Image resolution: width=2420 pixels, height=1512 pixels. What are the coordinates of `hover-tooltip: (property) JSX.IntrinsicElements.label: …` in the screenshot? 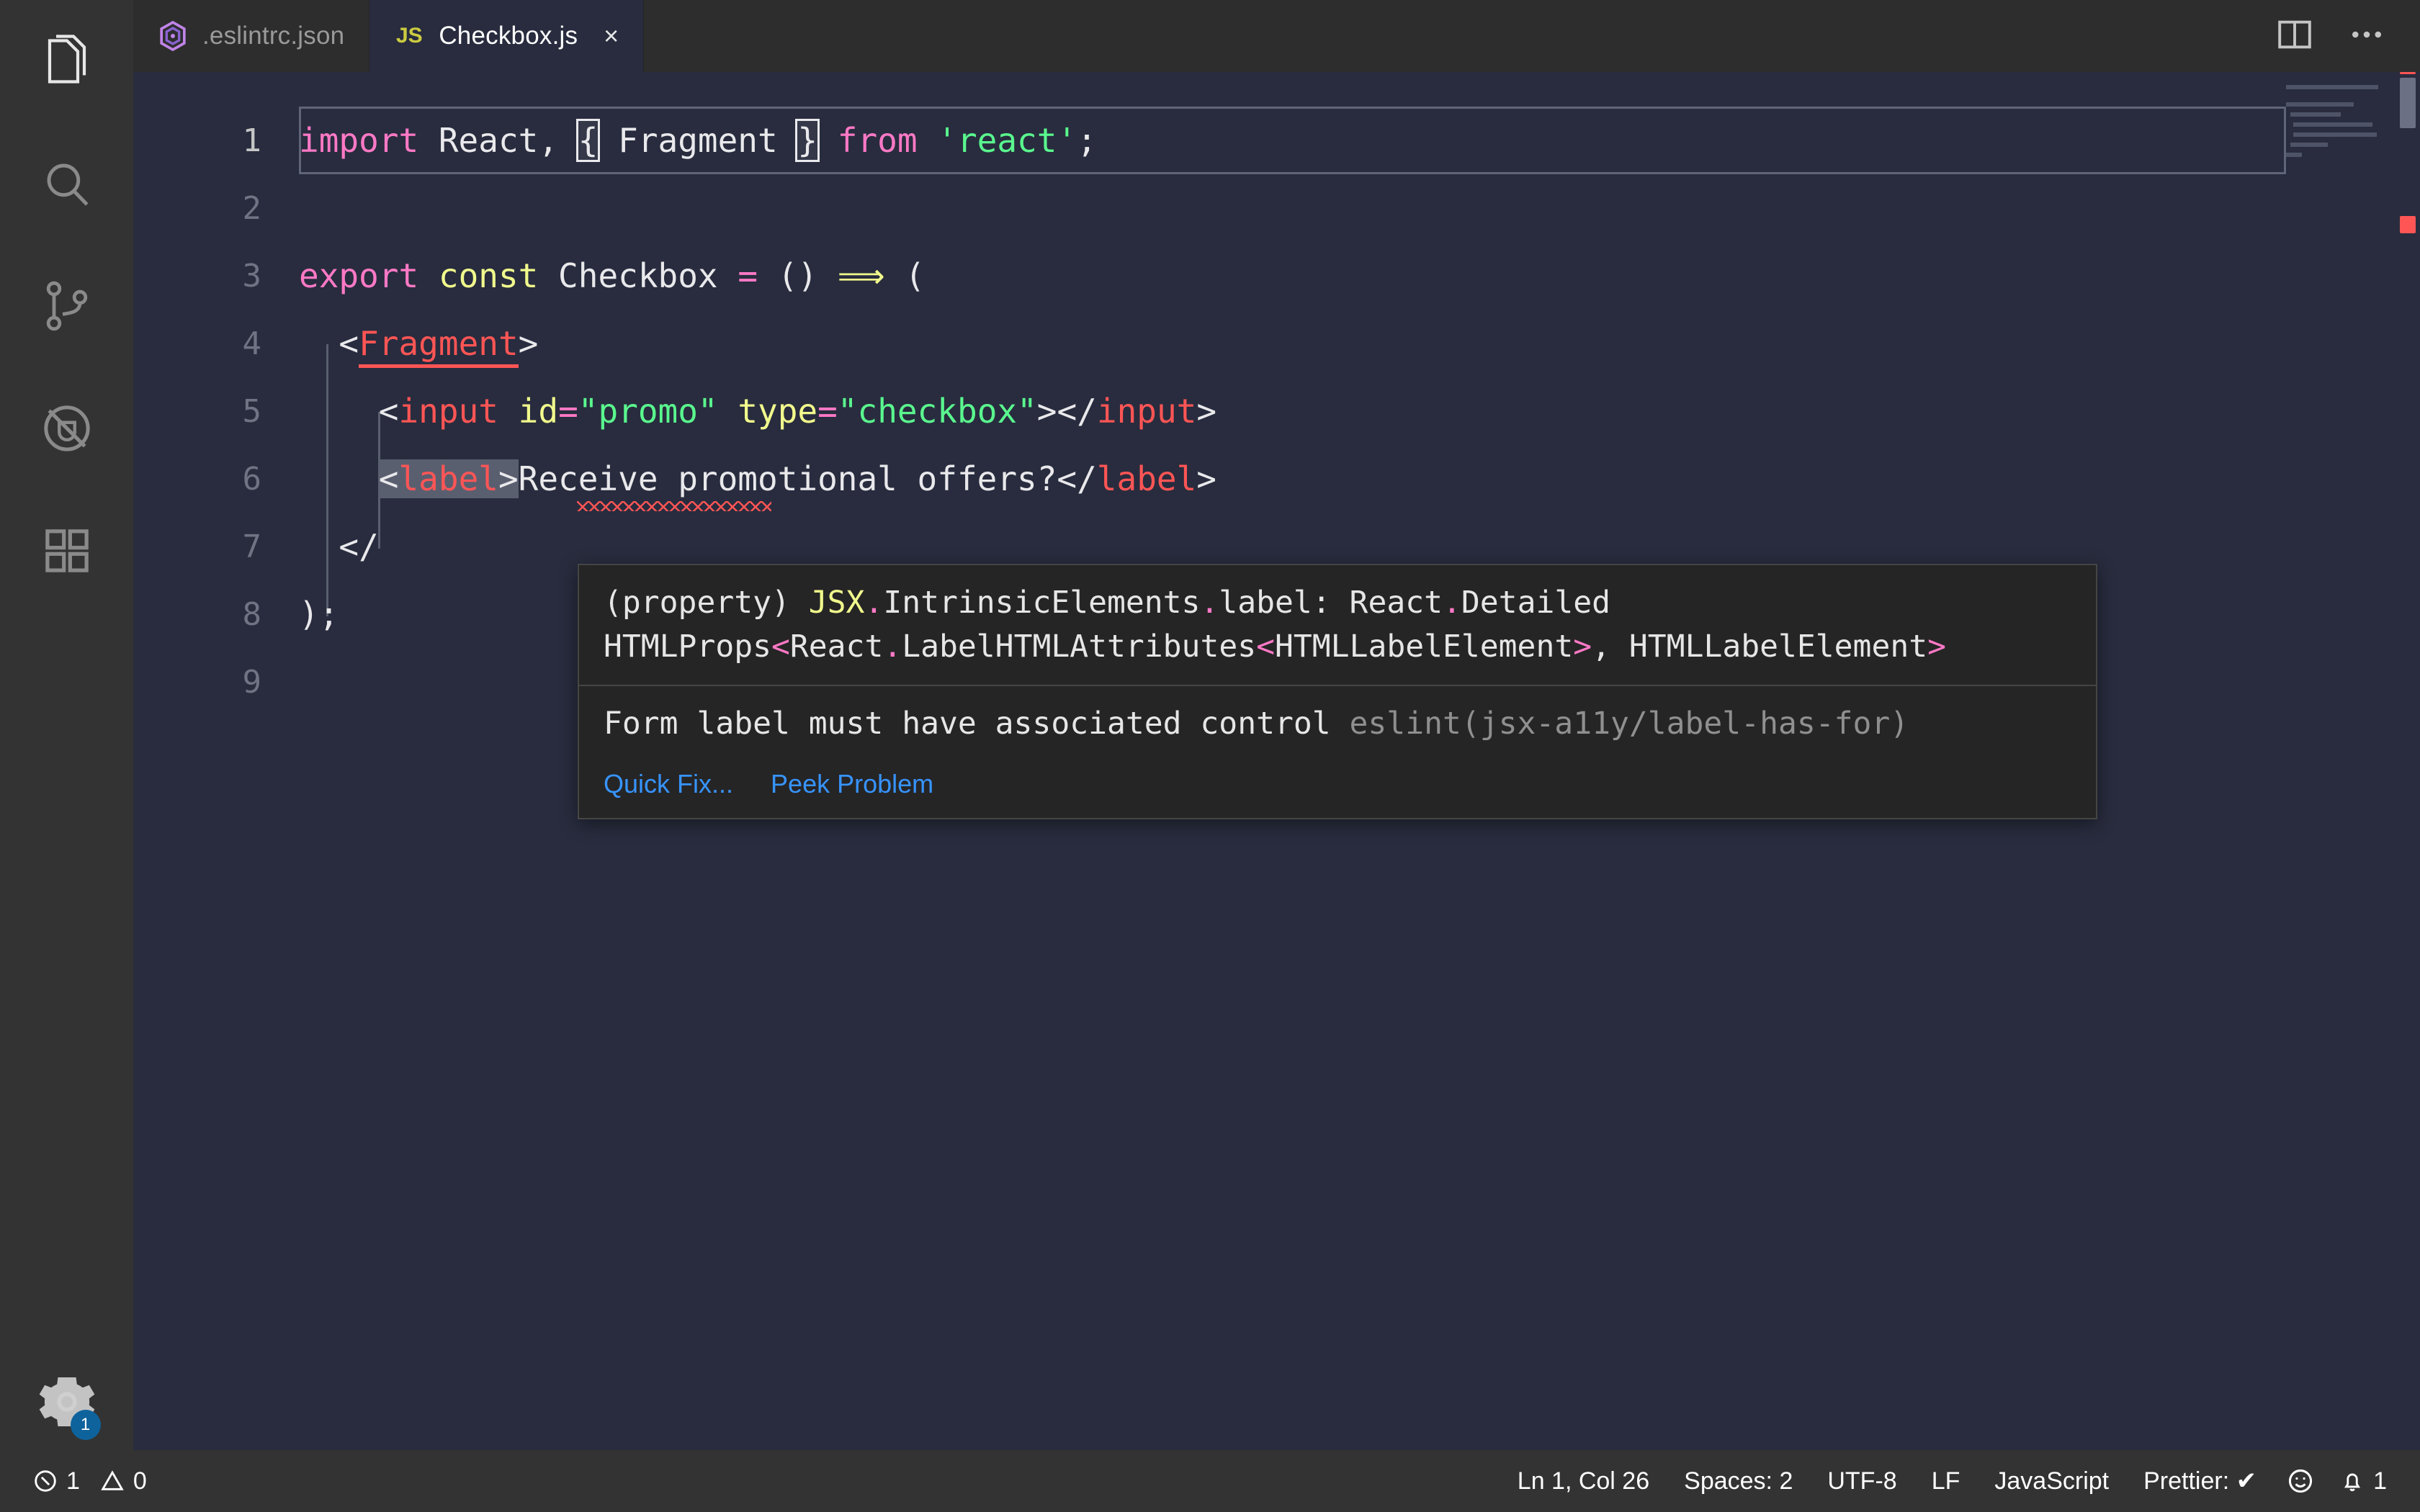 It's located at (1337, 692).